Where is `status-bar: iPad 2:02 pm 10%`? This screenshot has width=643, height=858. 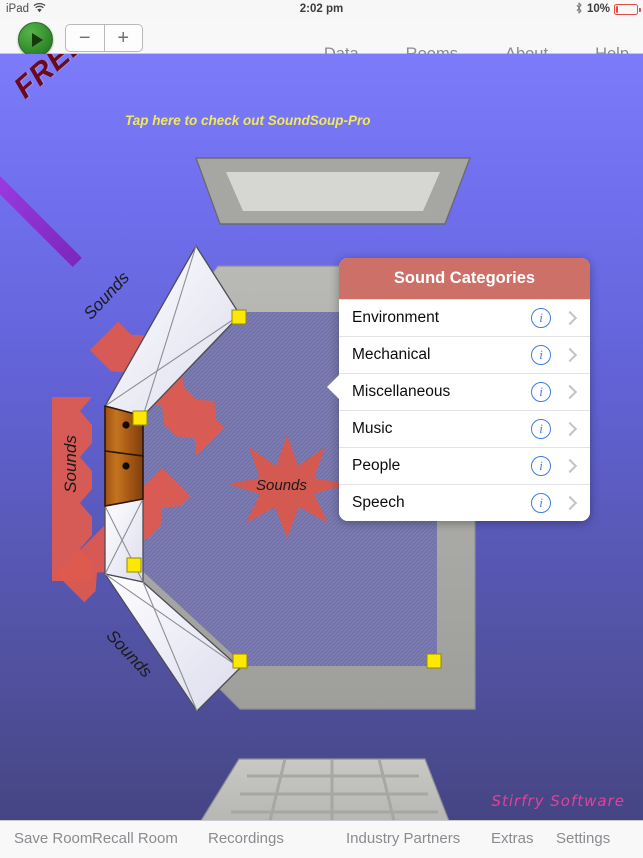 status-bar: iPad 2:02 pm 10% is located at coordinates (321, 9).